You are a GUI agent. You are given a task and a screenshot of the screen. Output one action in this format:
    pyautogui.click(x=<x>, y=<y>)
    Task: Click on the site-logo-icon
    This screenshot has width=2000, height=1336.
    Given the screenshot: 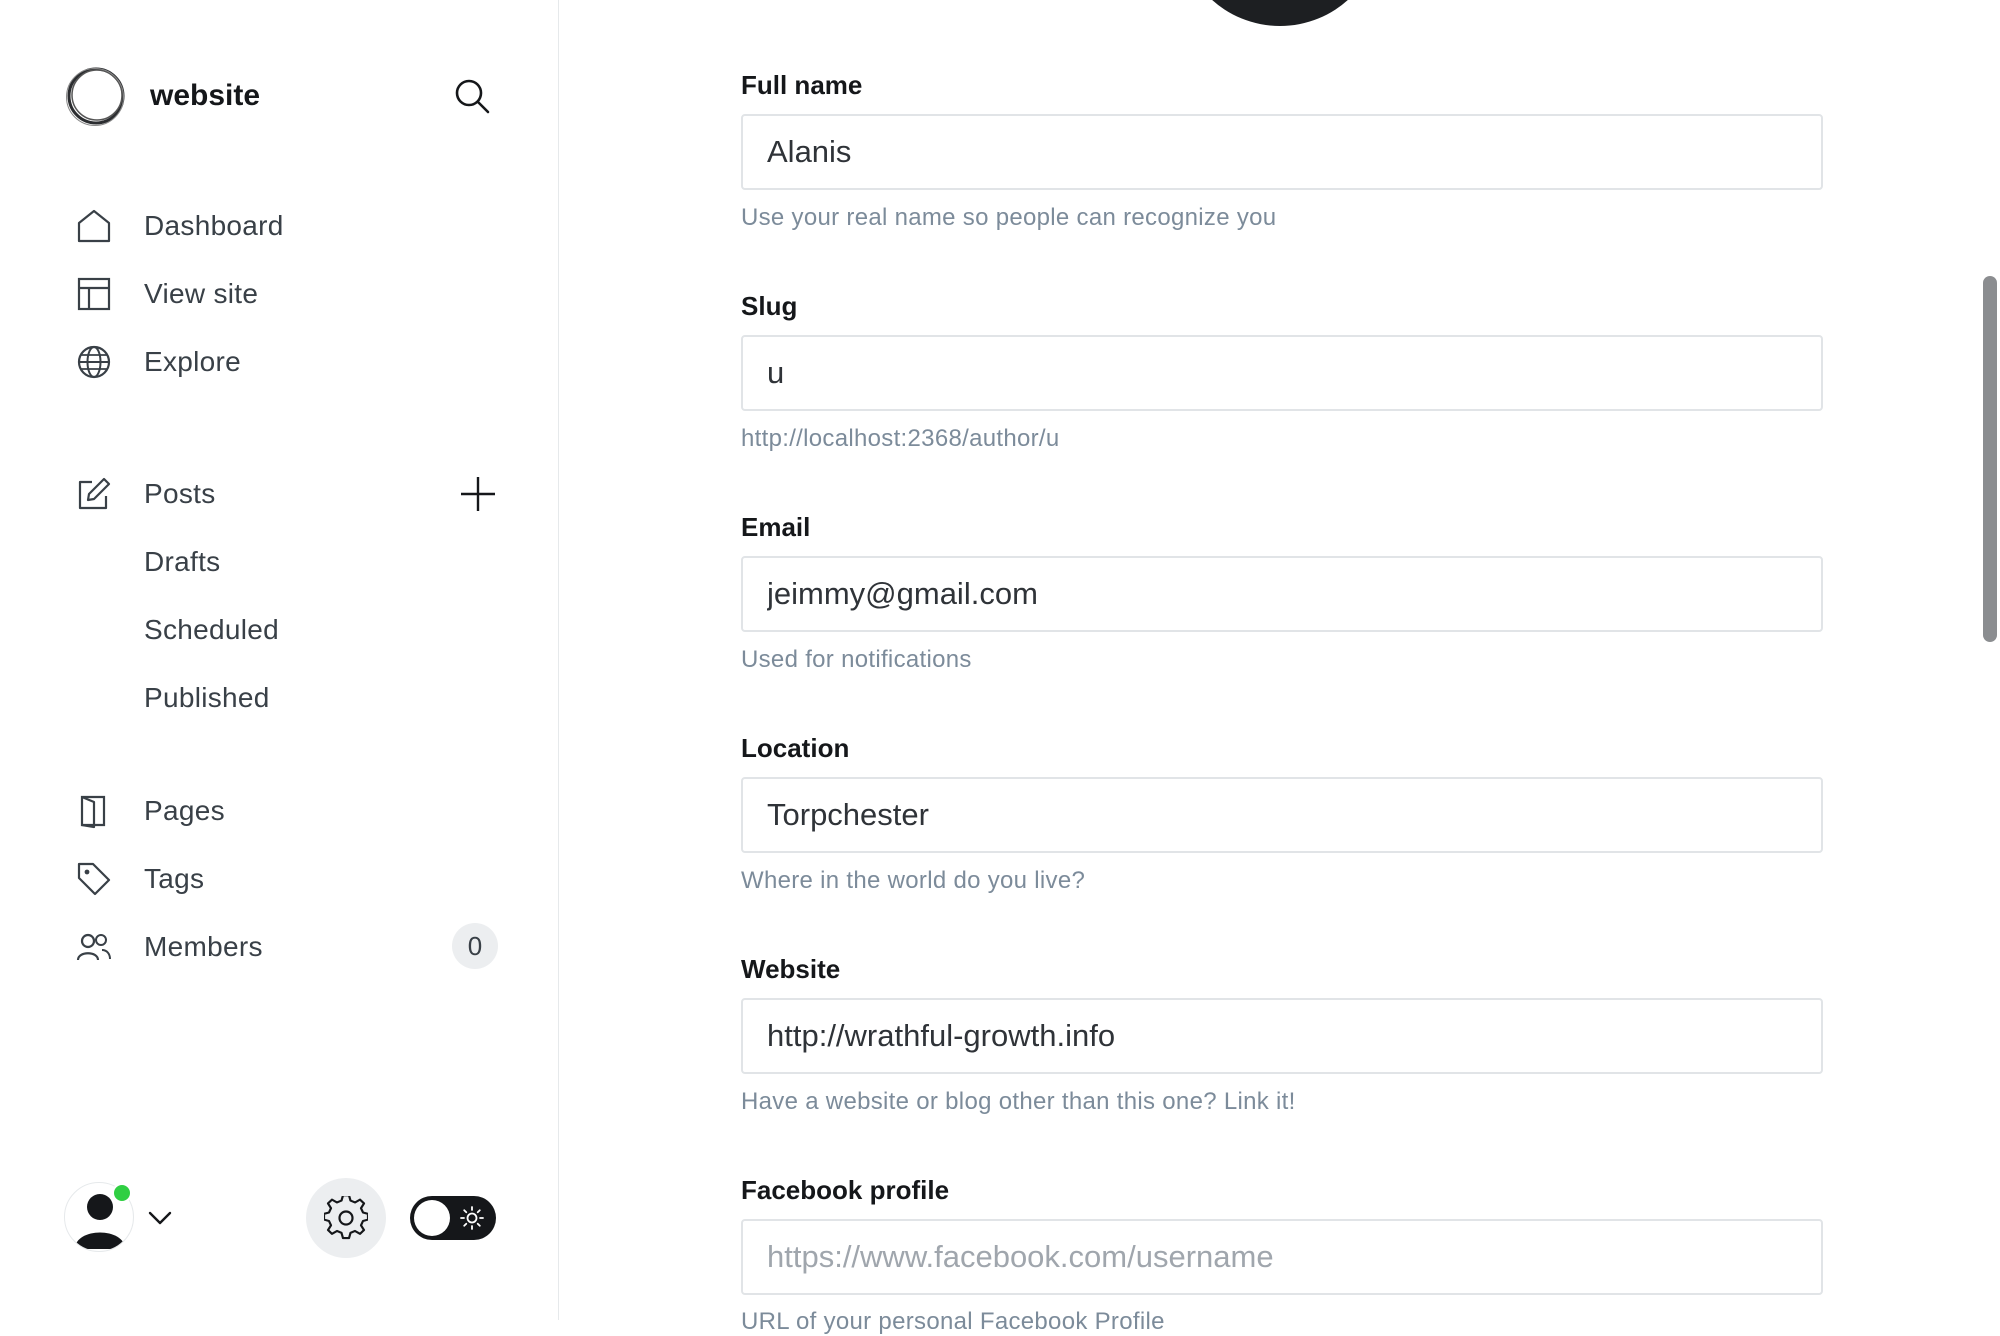 What is the action you would take?
    pyautogui.click(x=95, y=96)
    